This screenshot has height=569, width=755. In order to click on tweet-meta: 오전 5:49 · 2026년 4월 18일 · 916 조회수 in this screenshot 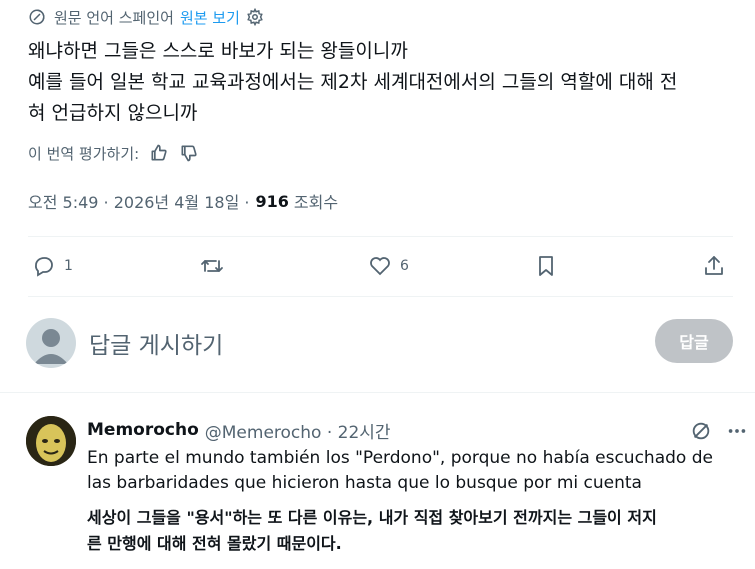, I will do `click(183, 201)`.